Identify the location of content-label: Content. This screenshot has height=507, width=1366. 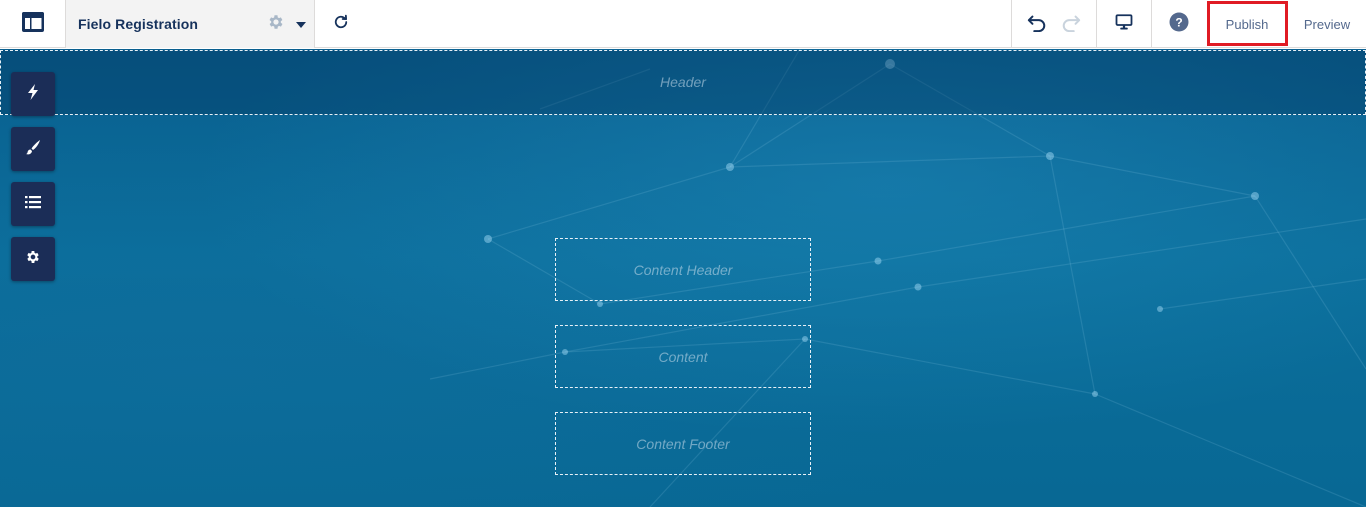
(683, 356).